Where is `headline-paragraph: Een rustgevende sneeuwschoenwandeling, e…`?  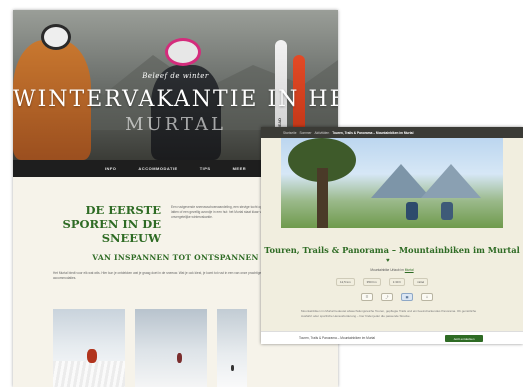 headline-paragraph: Een rustgevende sneeuwschoenwandeling, e… is located at coordinates (222, 212).